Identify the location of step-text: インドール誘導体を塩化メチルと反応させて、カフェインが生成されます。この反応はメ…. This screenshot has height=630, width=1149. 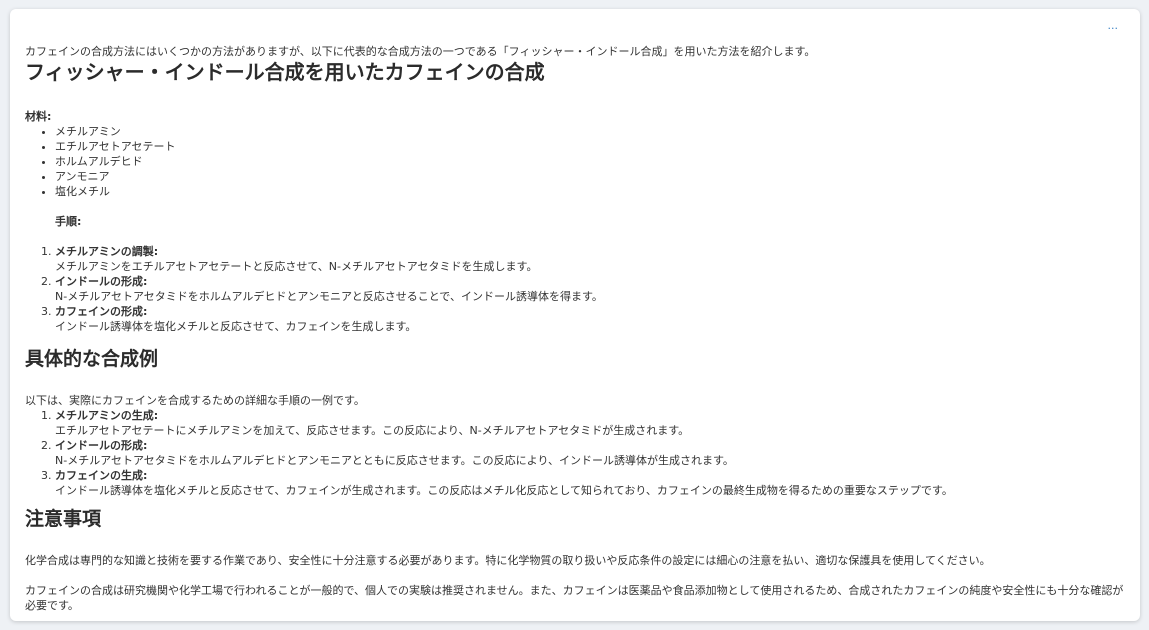
(504, 490).